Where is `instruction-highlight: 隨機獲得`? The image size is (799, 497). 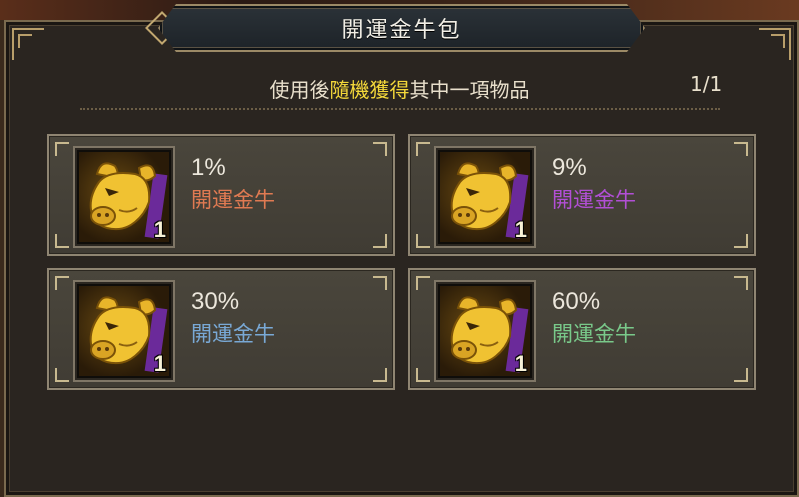 instruction-highlight: 隨機獲得 is located at coordinates (369, 90).